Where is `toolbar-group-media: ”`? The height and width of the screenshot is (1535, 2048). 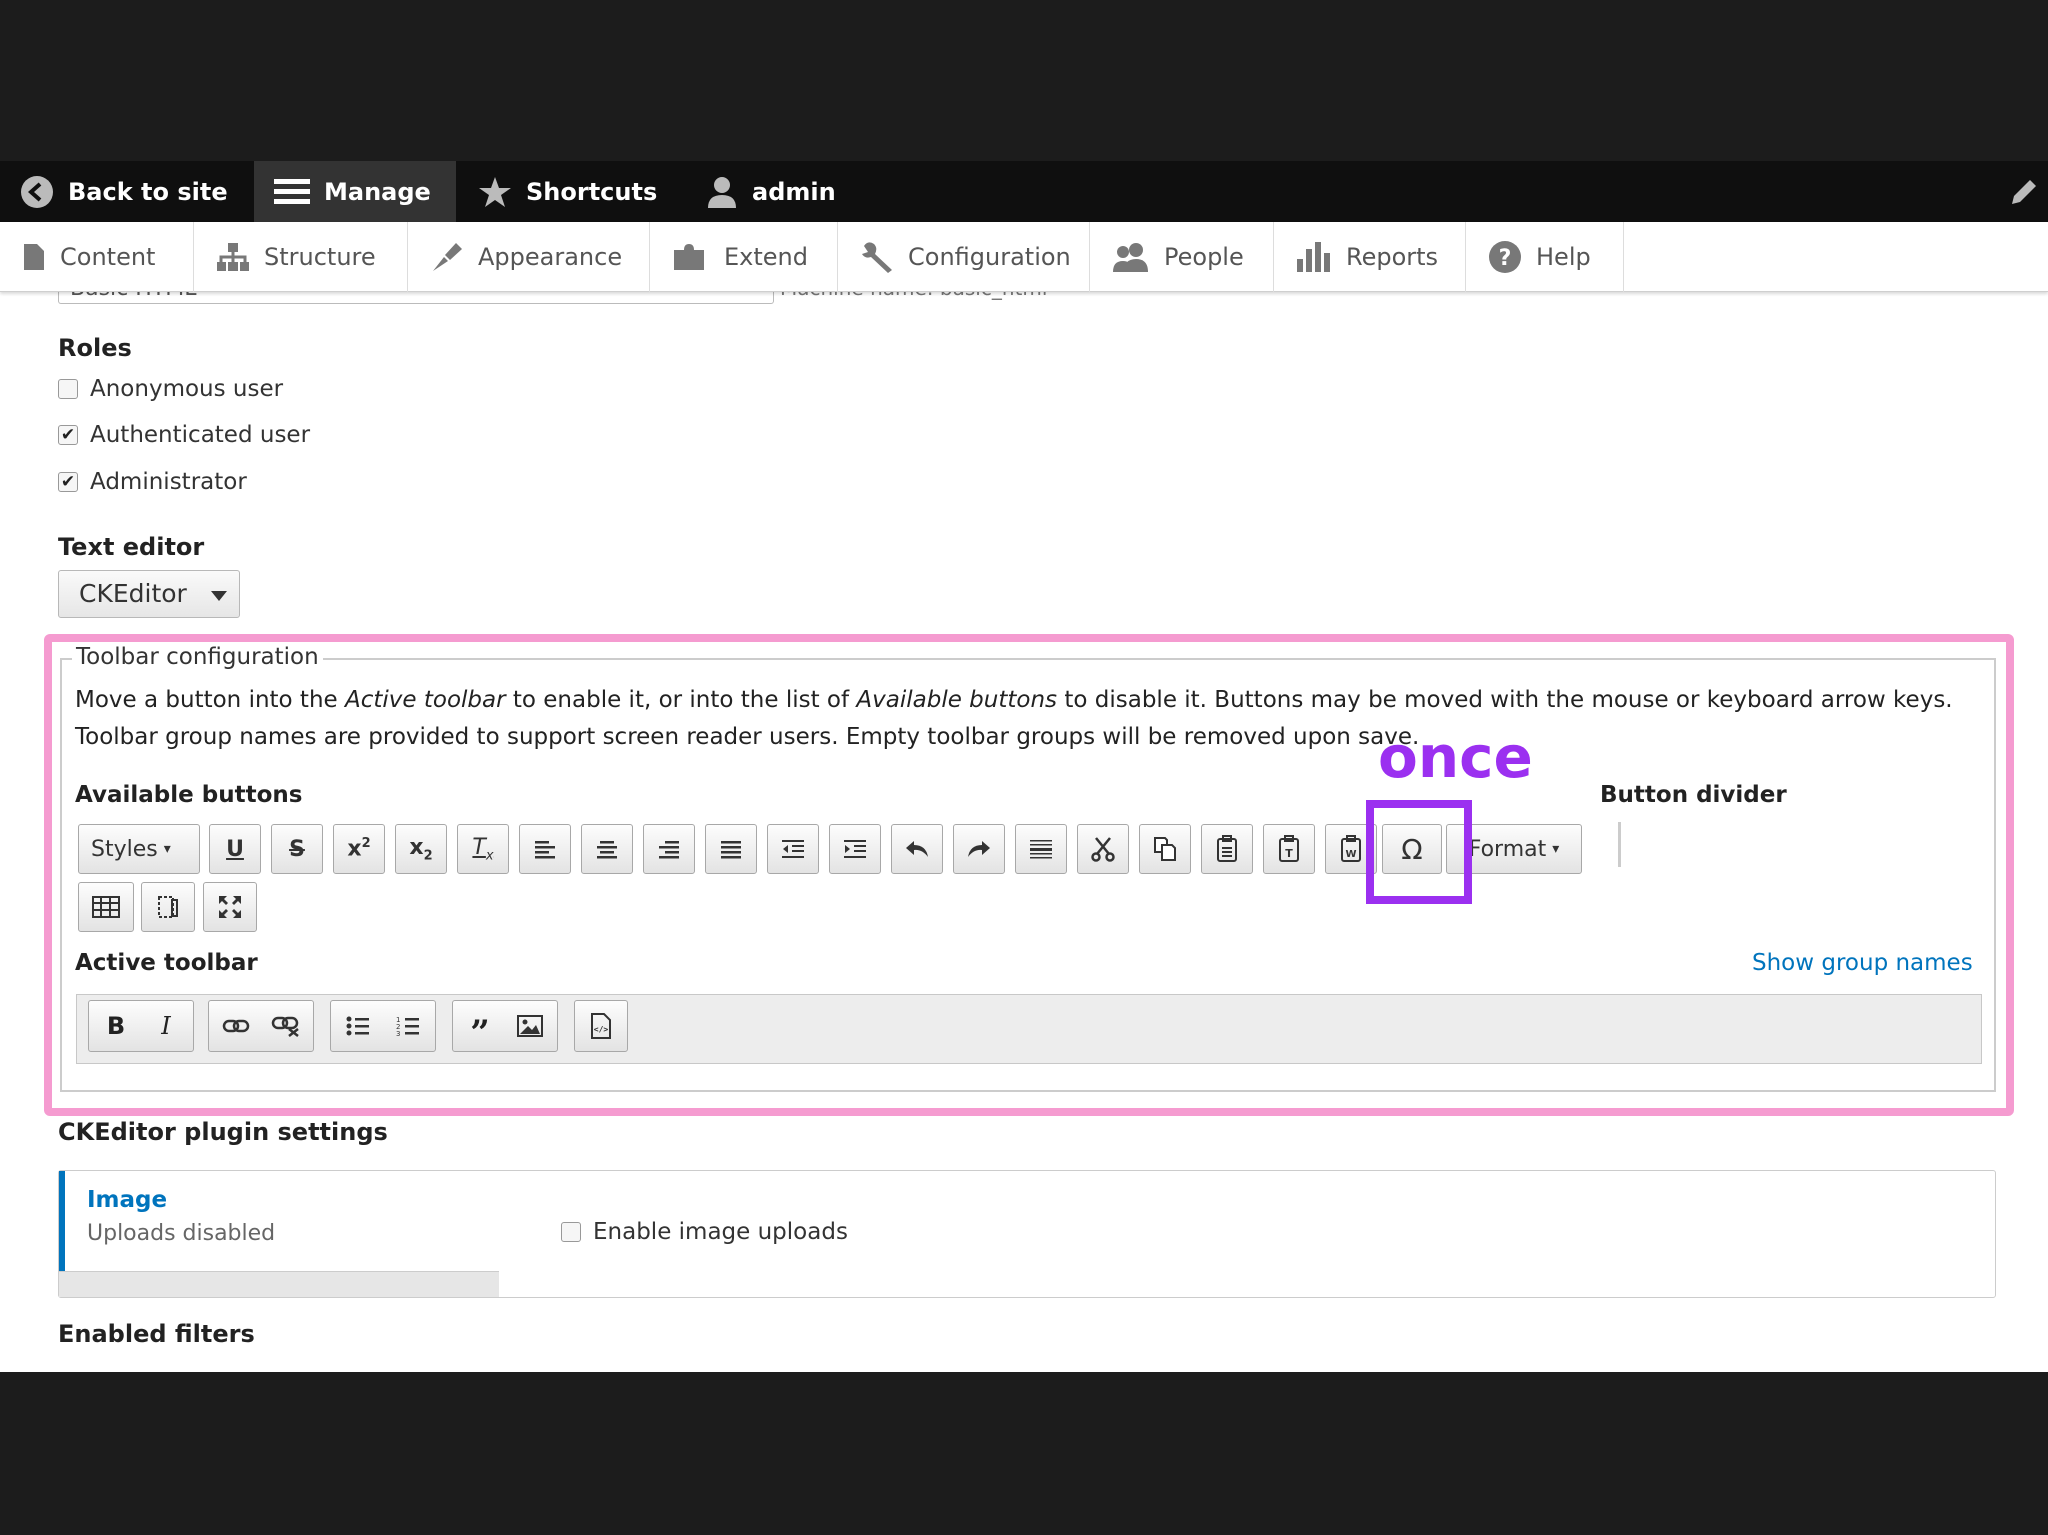 toolbar-group-media: ” is located at coordinates (505, 1026).